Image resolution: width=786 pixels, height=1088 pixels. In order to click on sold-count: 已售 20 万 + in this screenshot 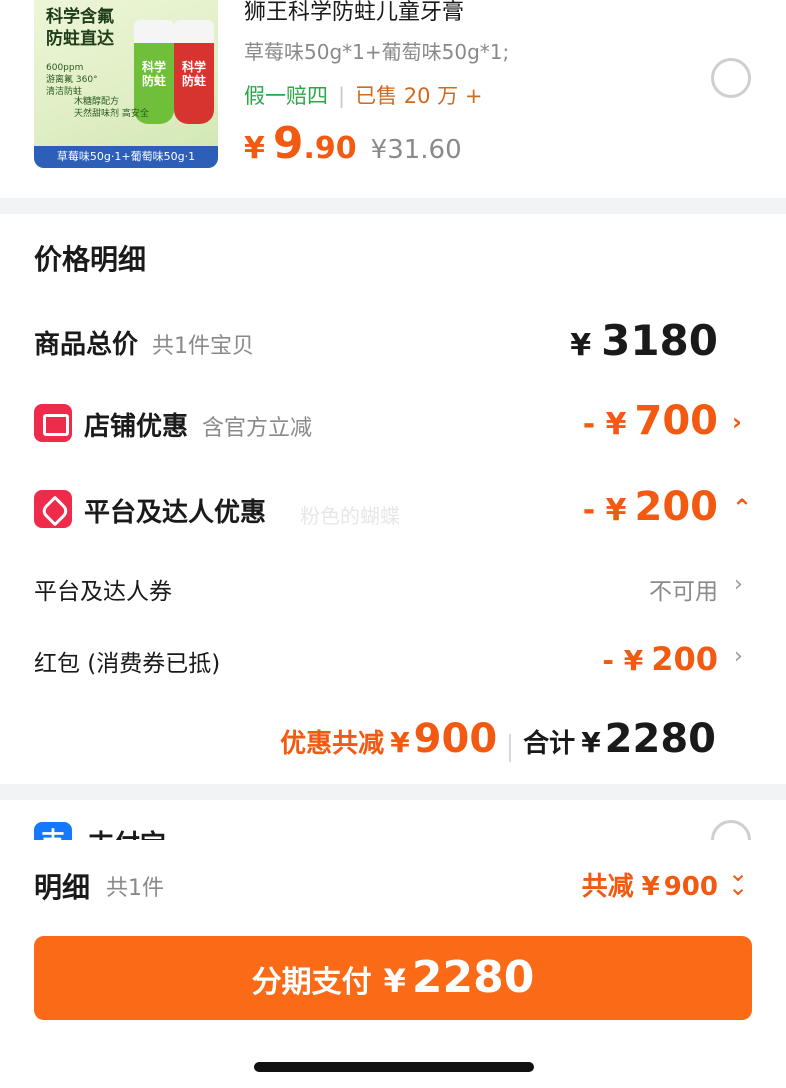, I will do `click(419, 96)`.